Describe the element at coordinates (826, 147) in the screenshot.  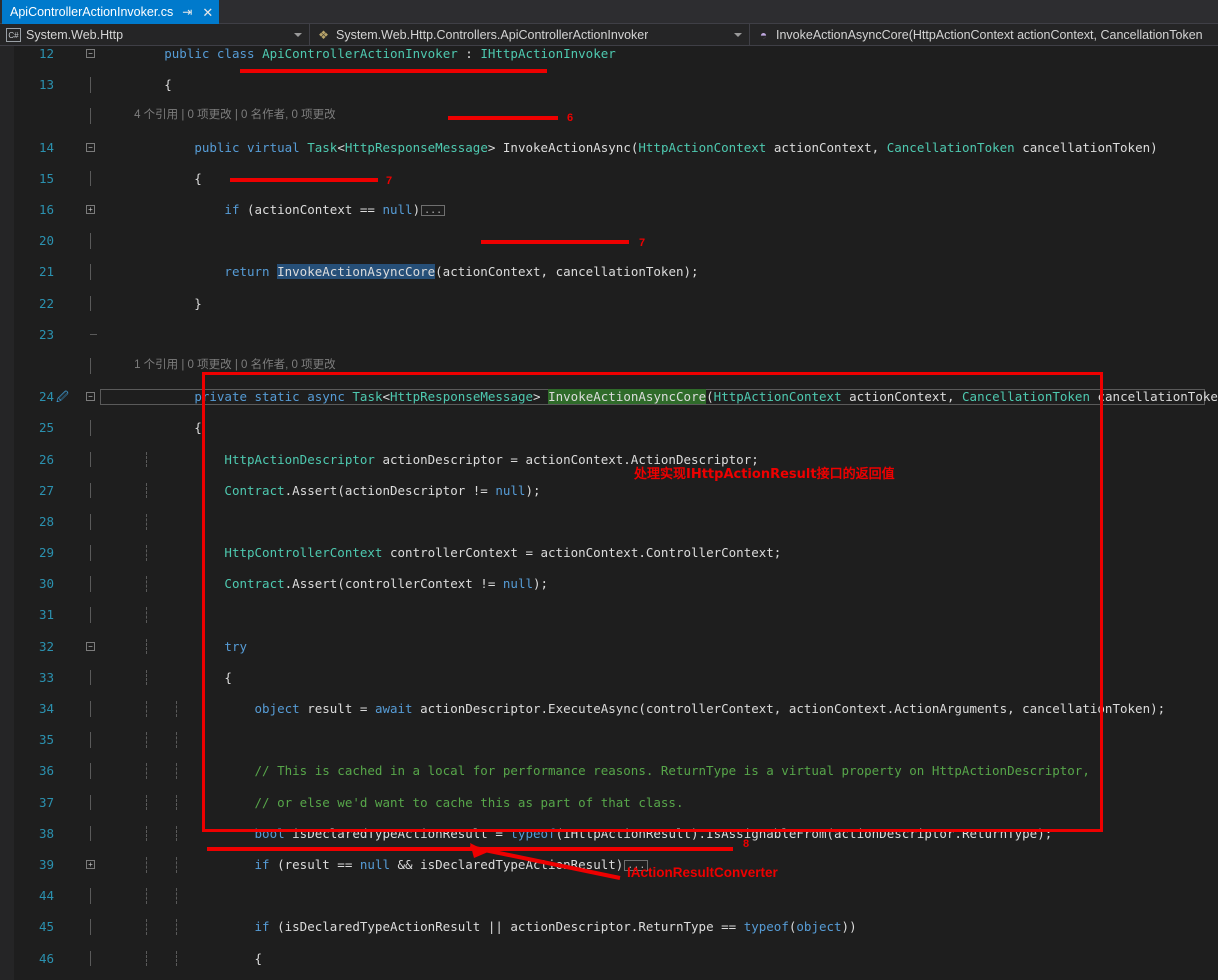
I see `code-token: actionContext,` at that location.